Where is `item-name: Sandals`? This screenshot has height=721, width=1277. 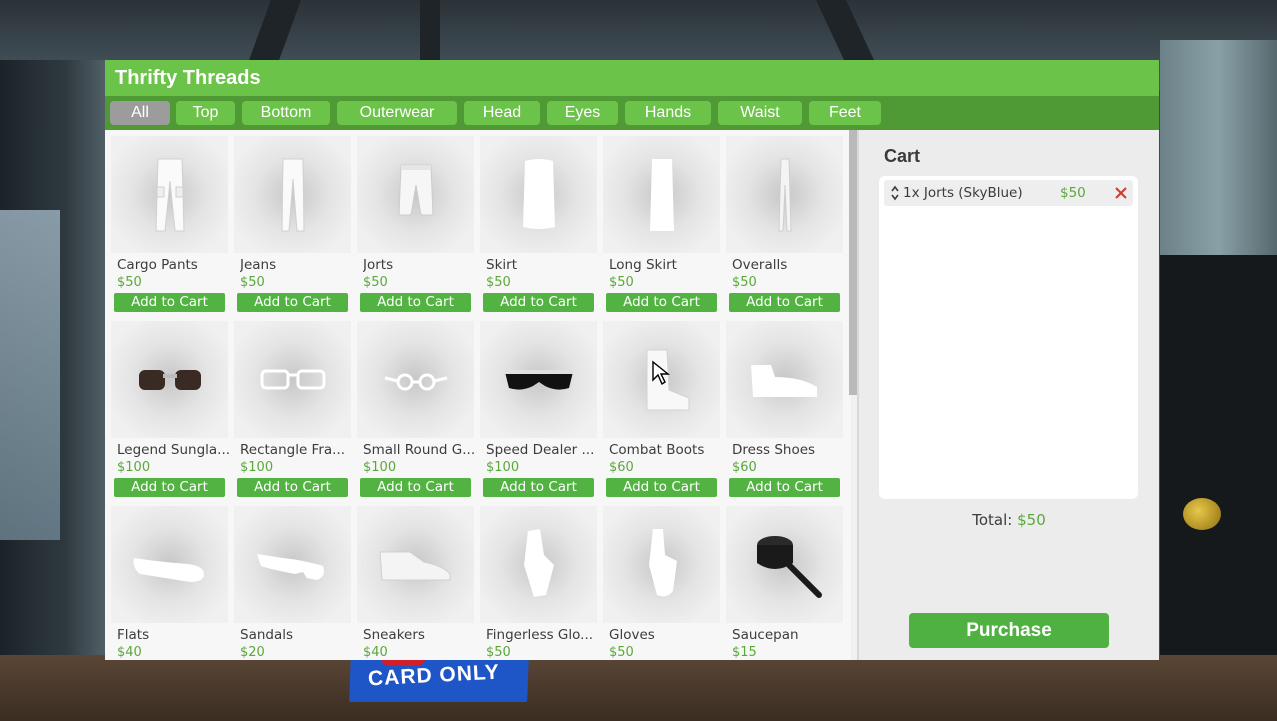
item-name: Sandals is located at coordinates (267, 635).